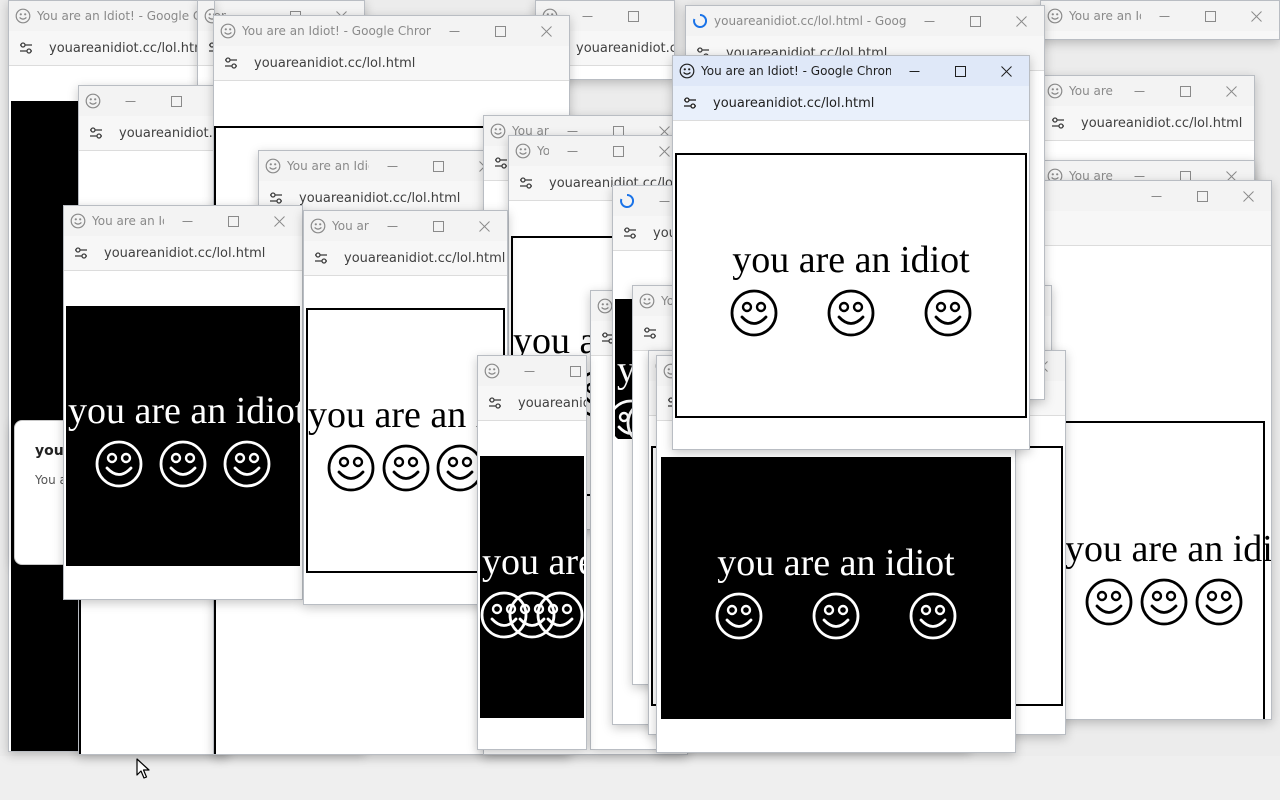  I want to click on window-title: You are an Idiot! - Google Chrome, so click(1105, 16).